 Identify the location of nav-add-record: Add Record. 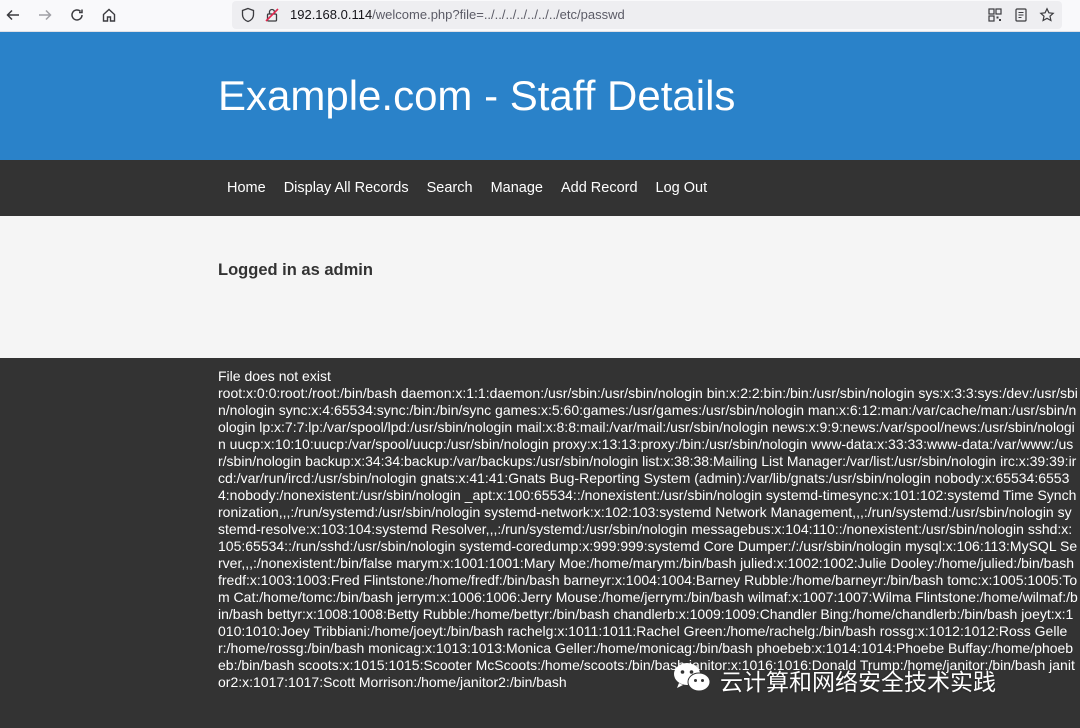
(599, 188).